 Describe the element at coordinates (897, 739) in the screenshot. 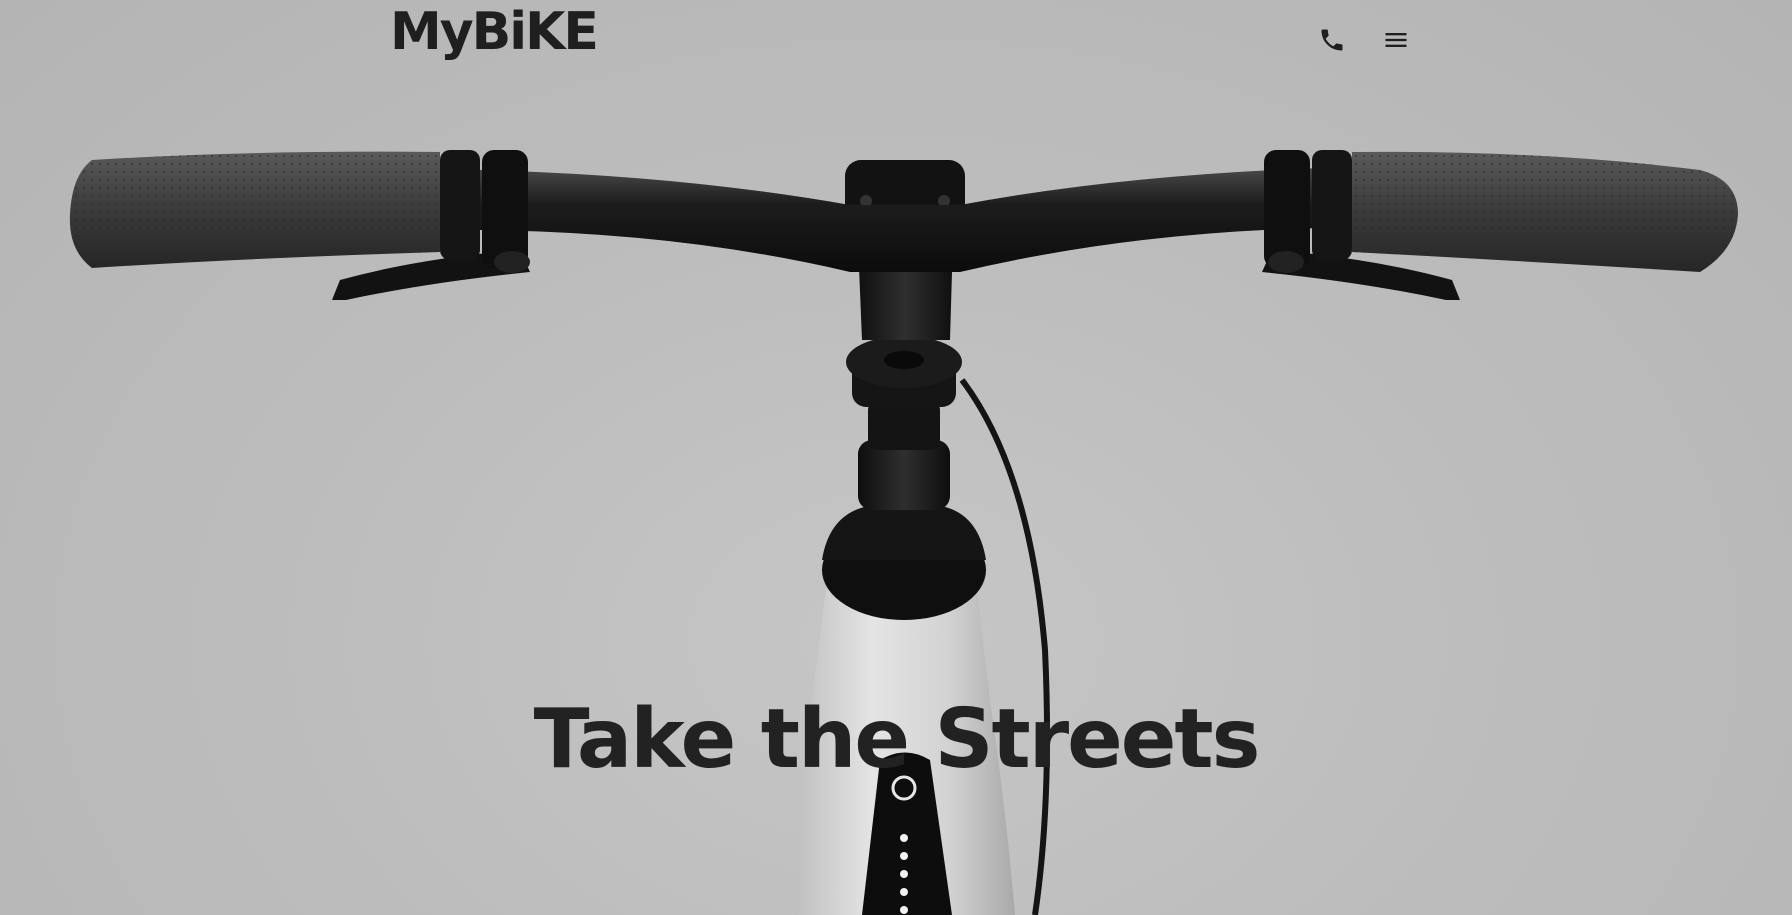

I see `hero-headline: Take the Streets` at that location.